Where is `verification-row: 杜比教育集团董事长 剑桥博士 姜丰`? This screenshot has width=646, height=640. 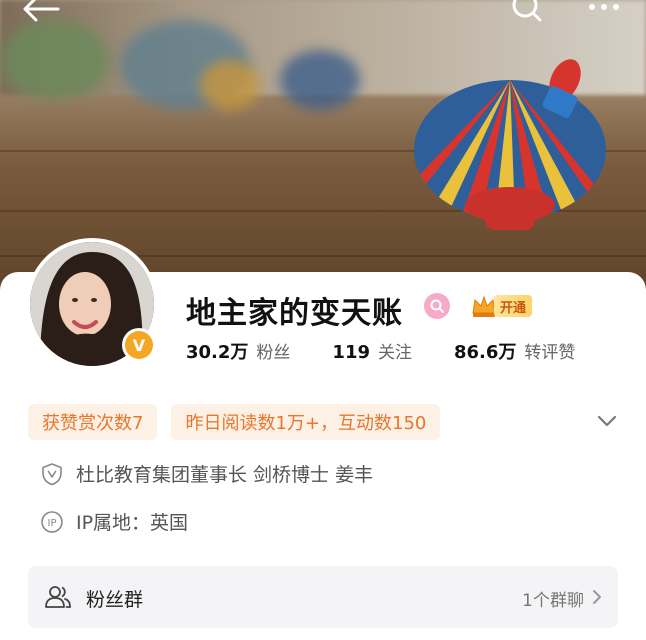 verification-row: 杜比教育集团董事长 剑桥博士 姜丰 is located at coordinates (206, 473).